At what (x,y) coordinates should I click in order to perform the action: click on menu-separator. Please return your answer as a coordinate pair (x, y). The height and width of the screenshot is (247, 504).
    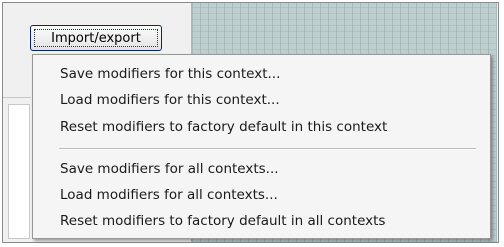
    Looking at the image, I should click on (267, 149).